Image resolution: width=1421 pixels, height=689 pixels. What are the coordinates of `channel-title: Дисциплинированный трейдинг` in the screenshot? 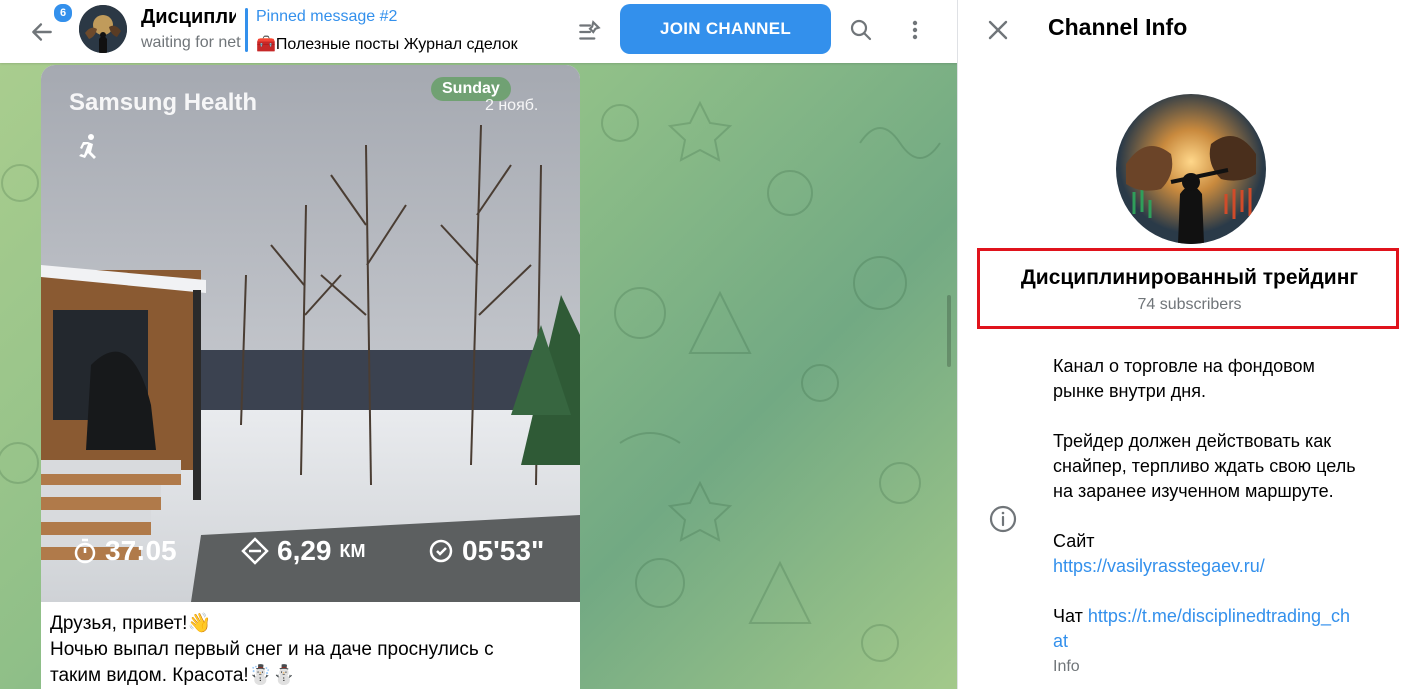 It's located at (188, 17).